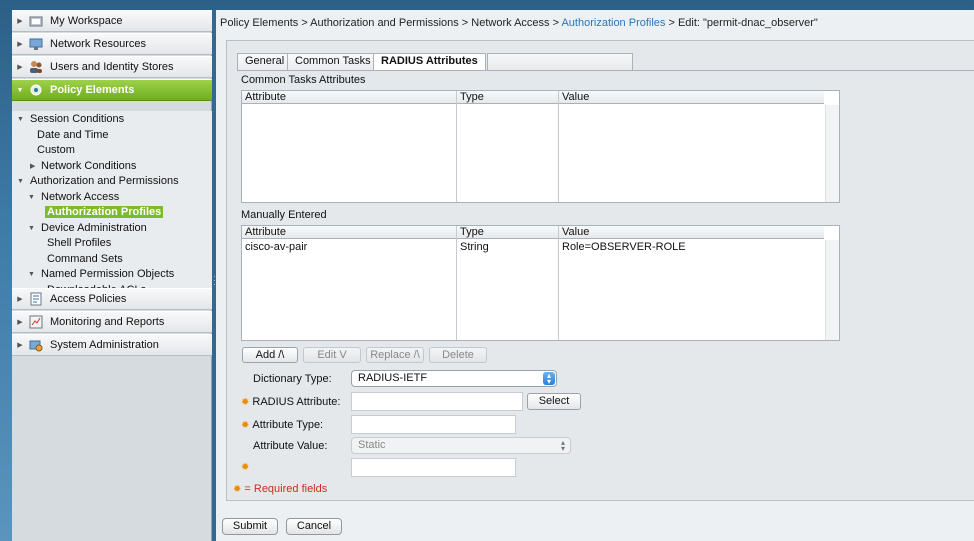 The height and width of the screenshot is (541, 974). Describe the element at coordinates (282, 425) in the screenshot. I see `attribute-type-label: ✹ Attribute Type:` at that location.